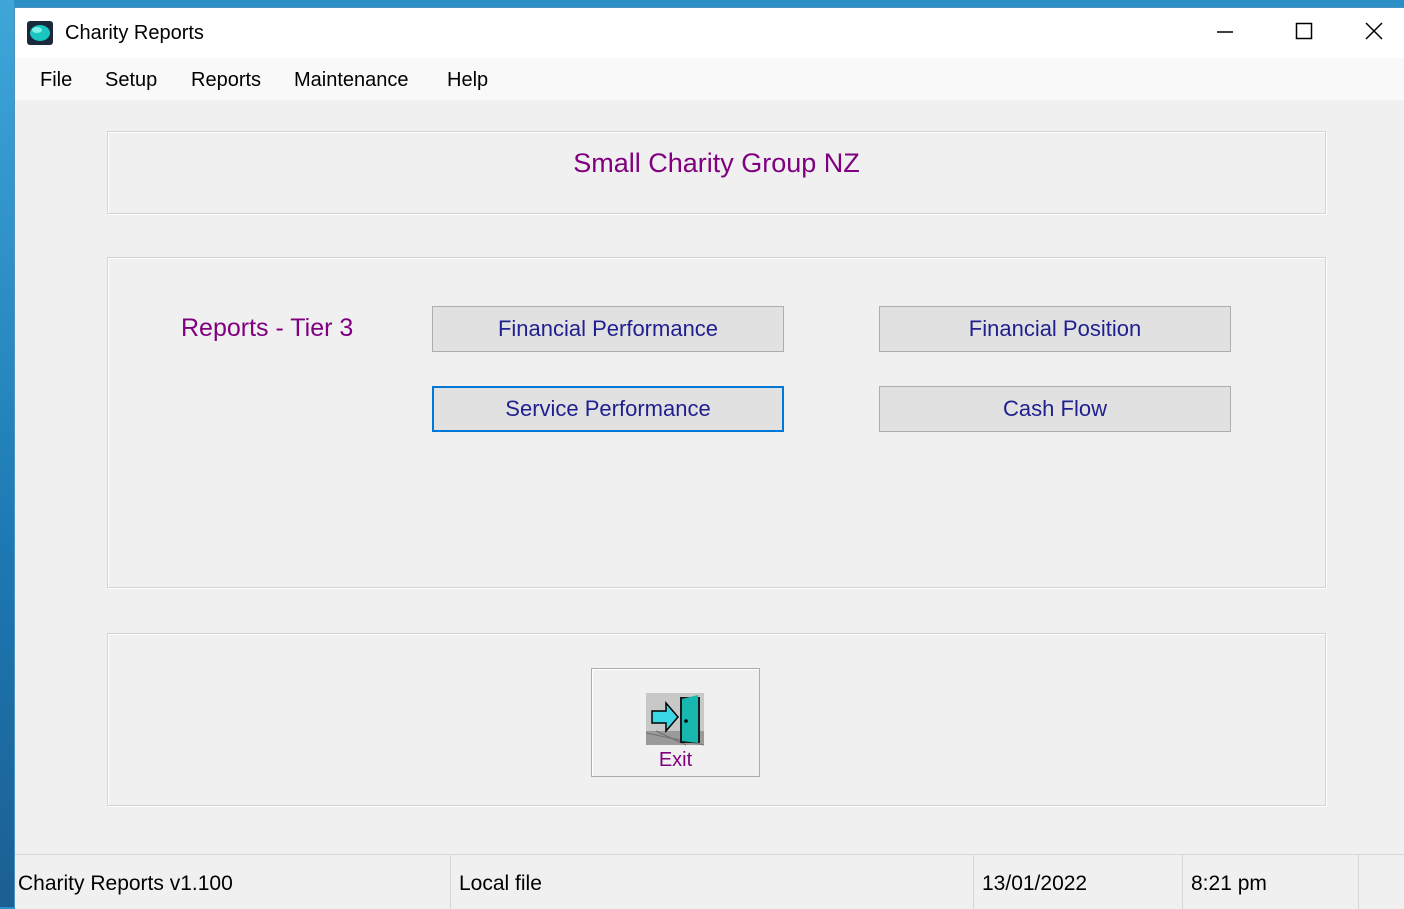 The height and width of the screenshot is (909, 1404). What do you see at coordinates (608, 409) in the screenshot?
I see `service-performance-button: Service Performance` at bounding box center [608, 409].